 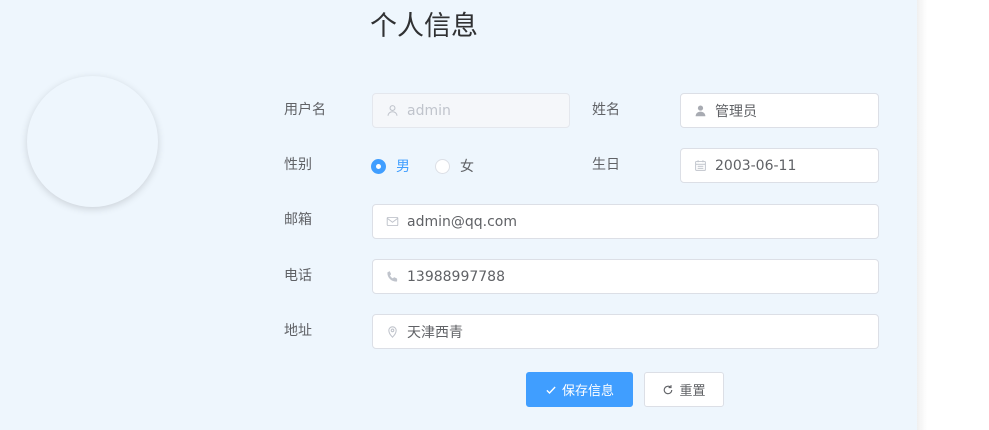 What do you see at coordinates (668, 390) in the screenshot?
I see `refresh-icon` at bounding box center [668, 390].